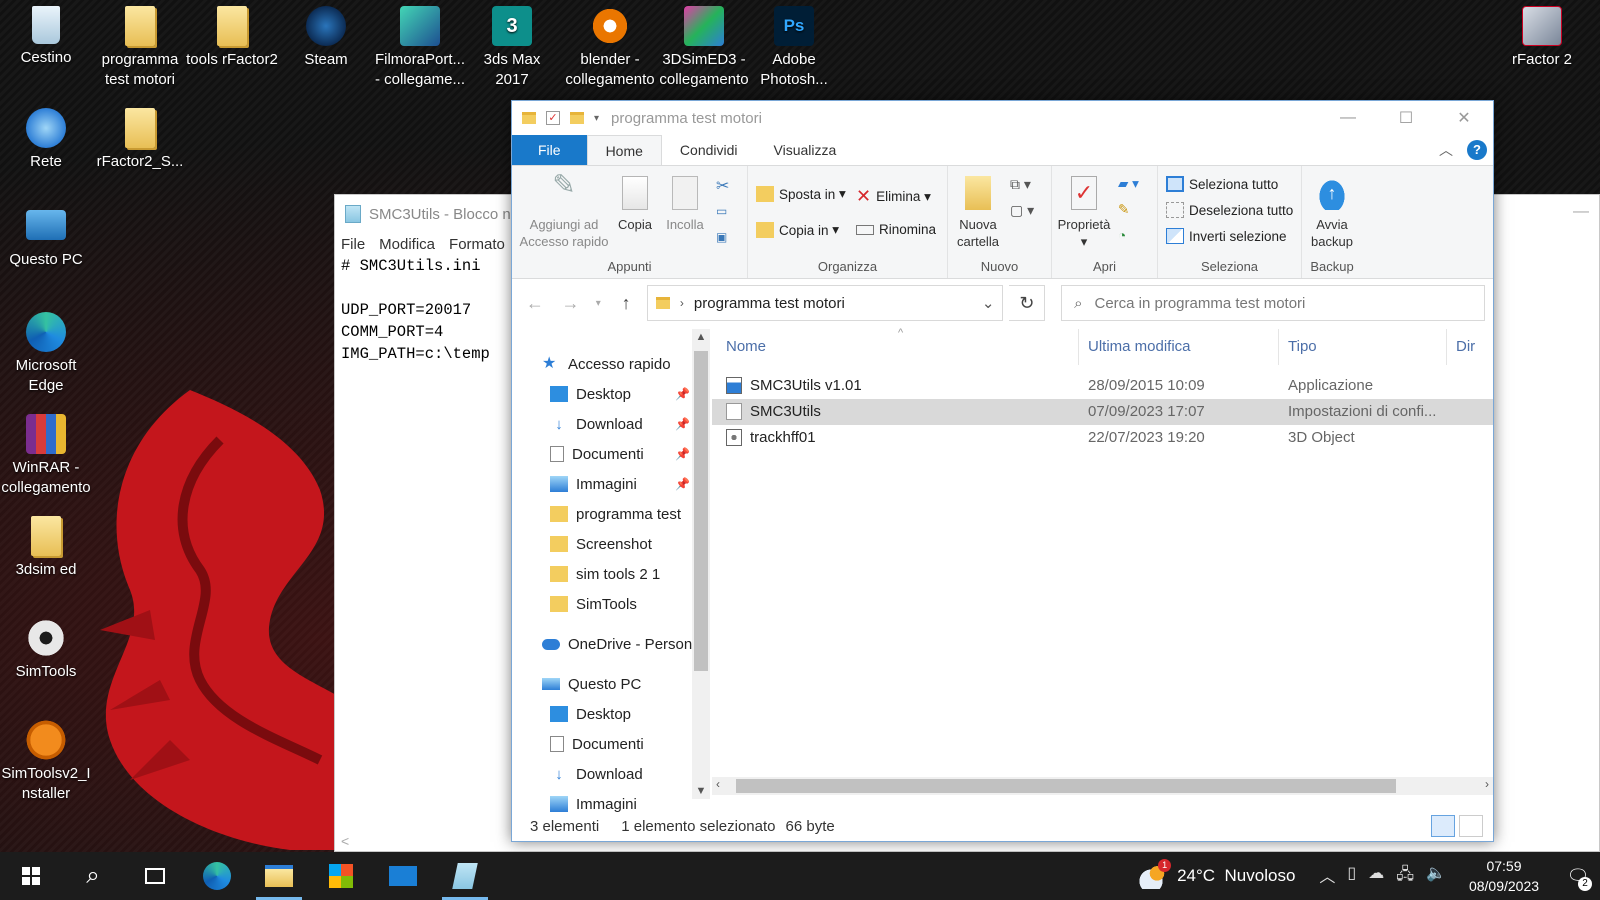 The width and height of the screenshot is (1600, 900). What do you see at coordinates (31, 876) in the screenshot?
I see `start-button` at bounding box center [31, 876].